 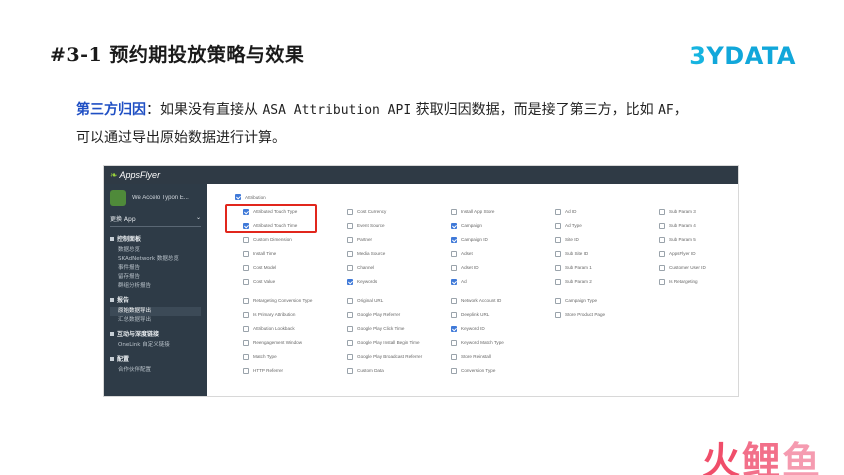 I want to click on sidebar-item: 原始数据导出, so click(x=155, y=311).